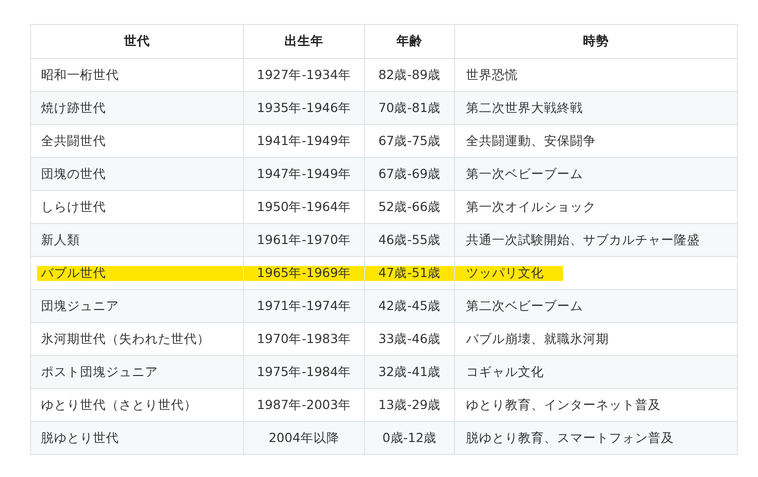 The height and width of the screenshot is (477, 758). What do you see at coordinates (80, 75) in the screenshot?
I see `table-cell-text: 昭和一桁世代` at bounding box center [80, 75].